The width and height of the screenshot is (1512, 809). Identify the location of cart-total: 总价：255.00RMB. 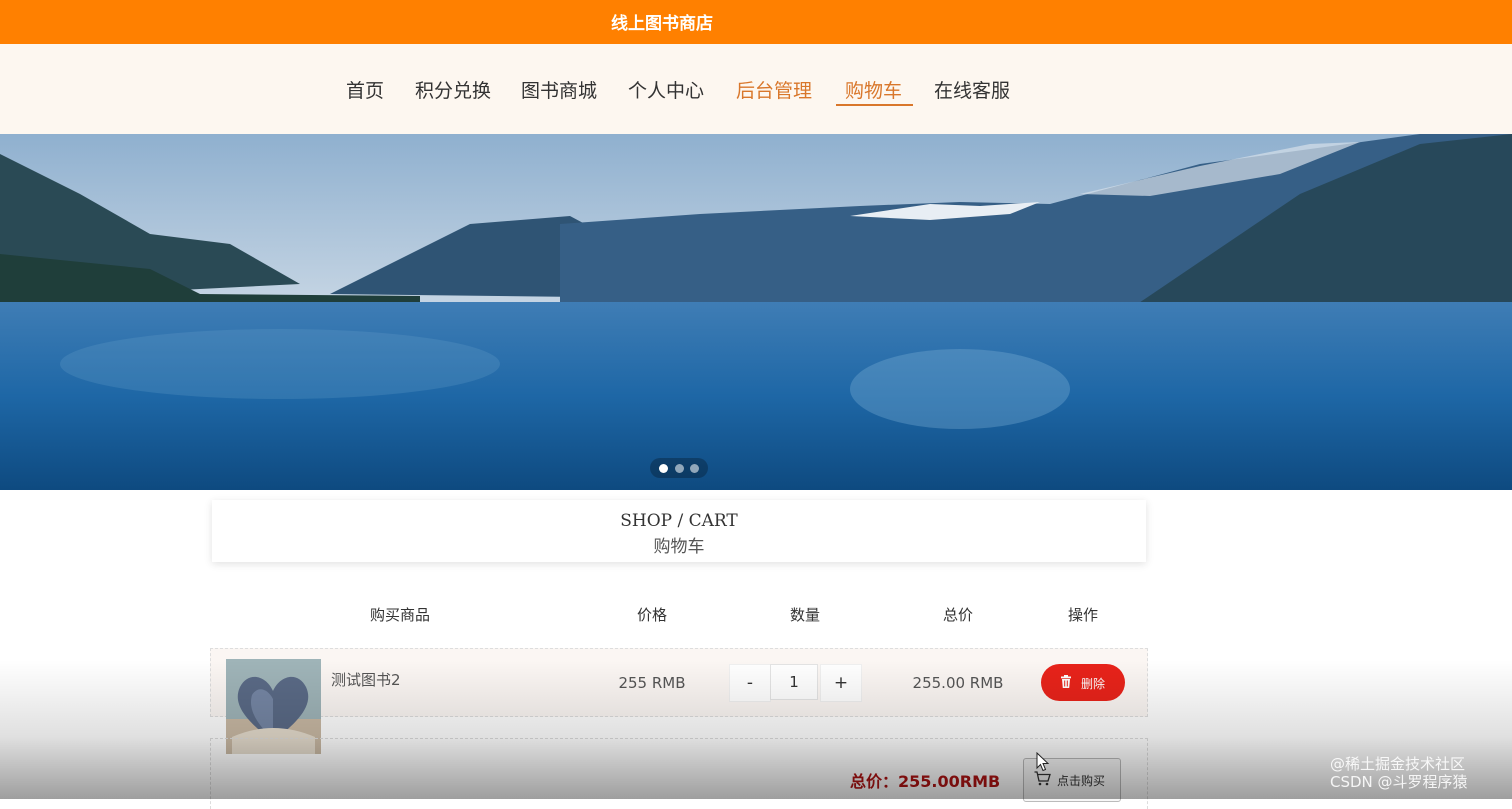
(925, 781).